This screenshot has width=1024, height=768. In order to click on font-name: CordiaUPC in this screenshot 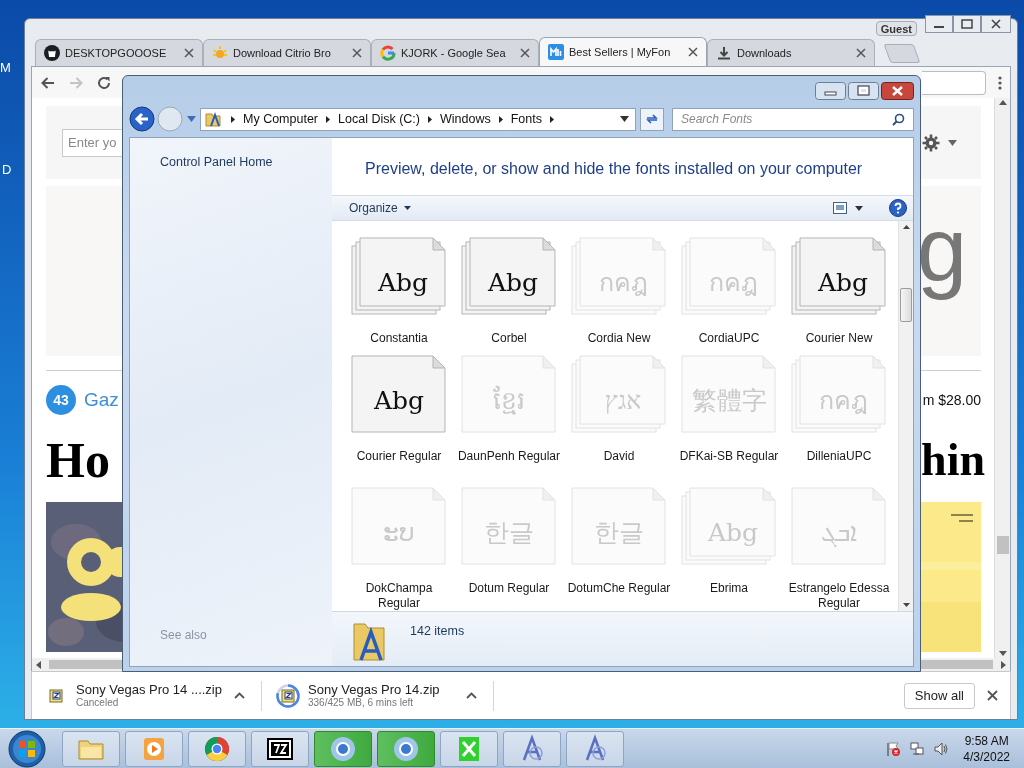, I will do `click(729, 338)`.